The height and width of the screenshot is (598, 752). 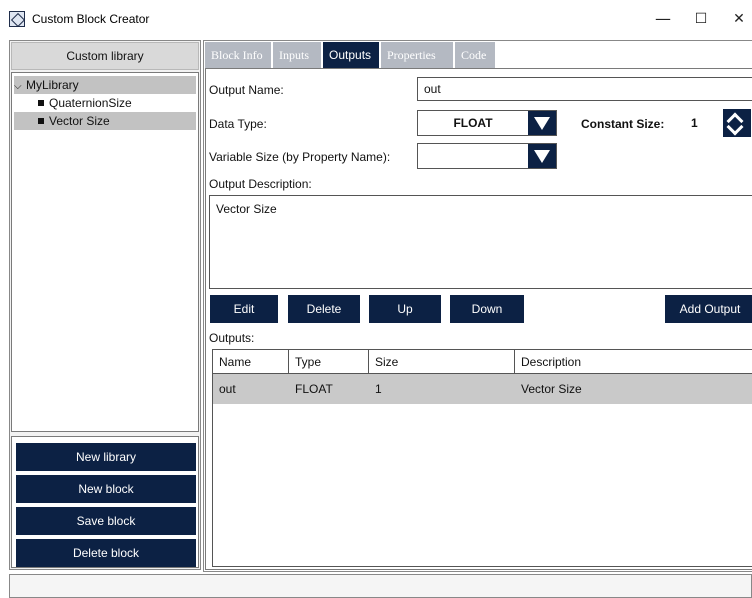 What do you see at coordinates (297, 55) in the screenshot?
I see `tab-inputs: Inputs` at bounding box center [297, 55].